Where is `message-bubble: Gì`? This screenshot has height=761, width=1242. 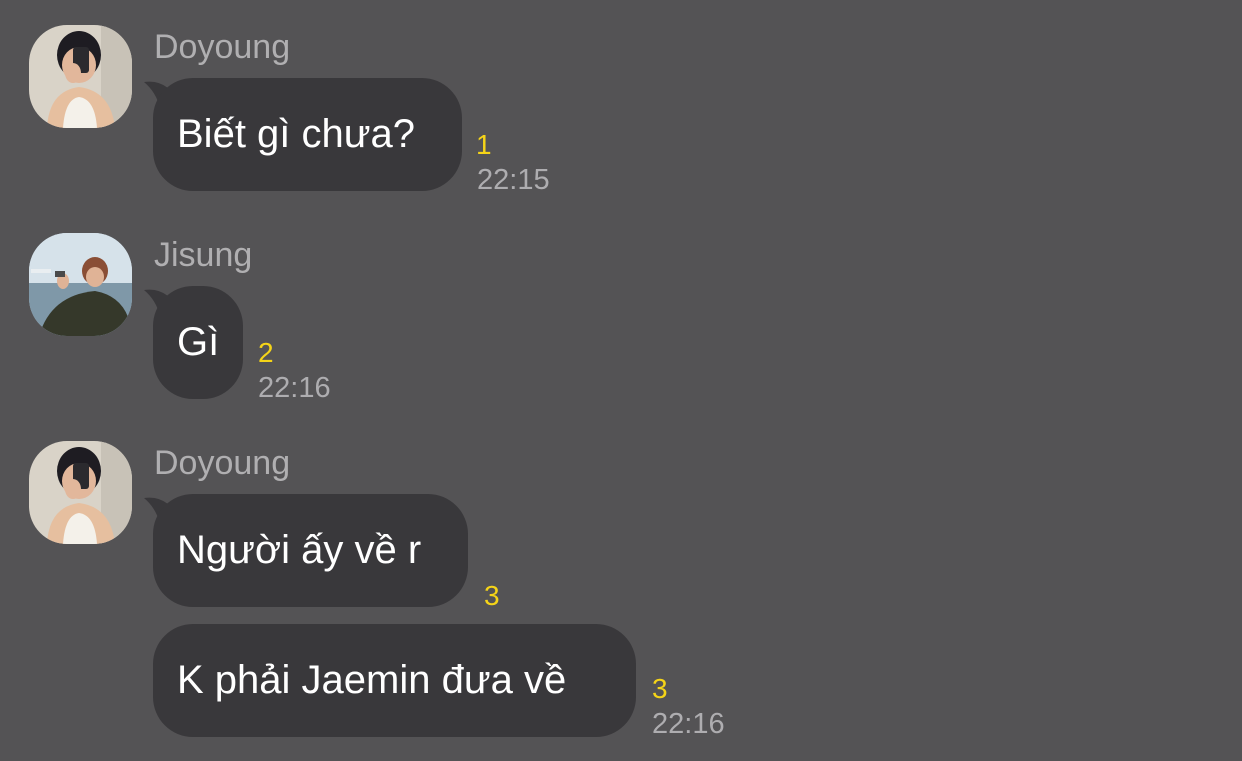 message-bubble: Gì is located at coordinates (198, 342).